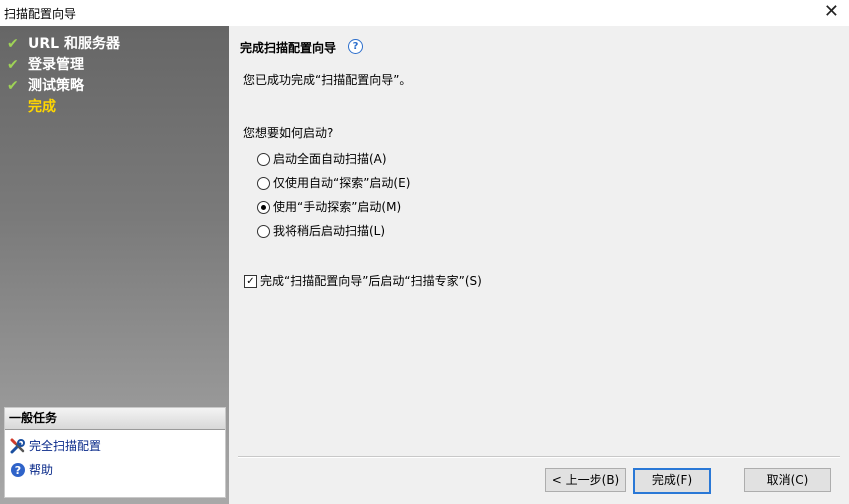 The height and width of the screenshot is (504, 849). What do you see at coordinates (327, 80) in the screenshot?
I see `completion-message: 您已成功完成“扫描配置向导”。` at bounding box center [327, 80].